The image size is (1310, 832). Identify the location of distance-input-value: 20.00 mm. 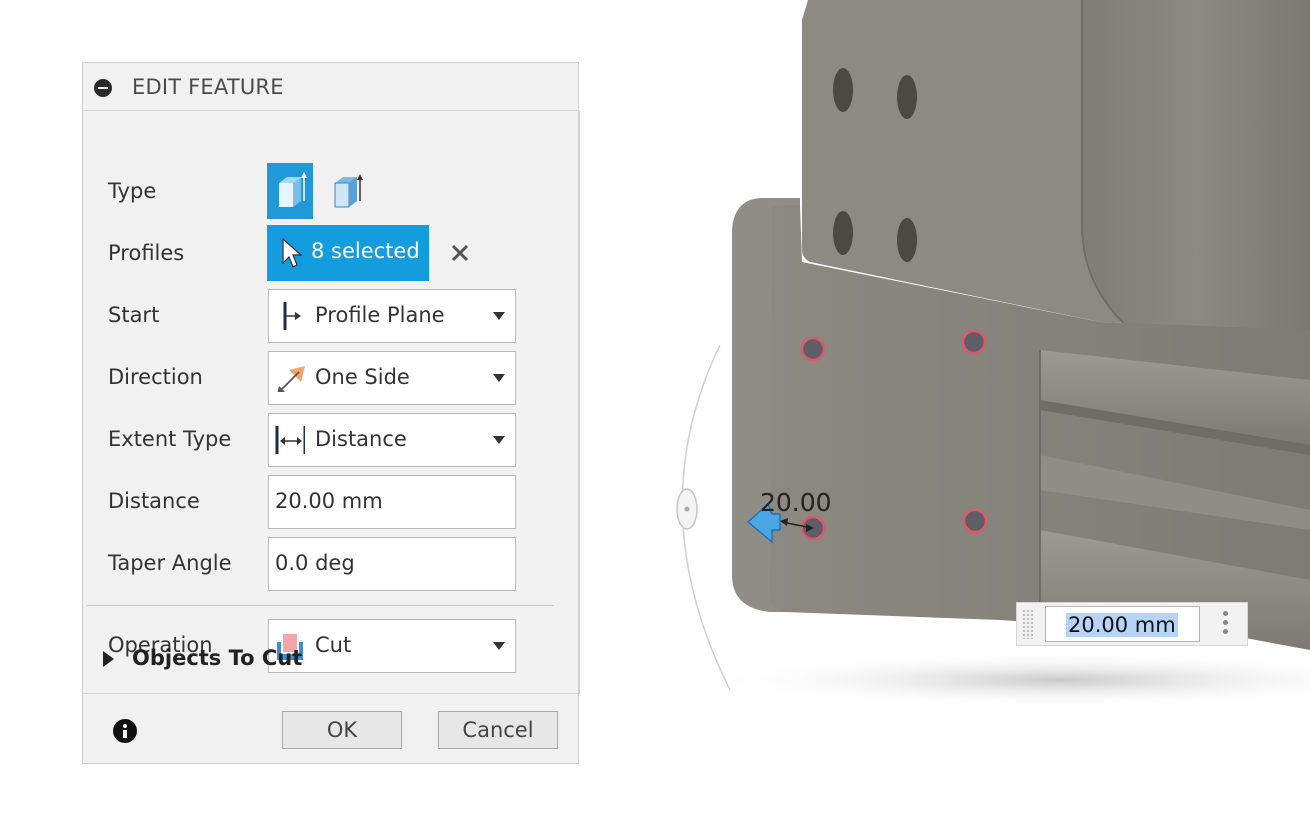
(1122, 625).